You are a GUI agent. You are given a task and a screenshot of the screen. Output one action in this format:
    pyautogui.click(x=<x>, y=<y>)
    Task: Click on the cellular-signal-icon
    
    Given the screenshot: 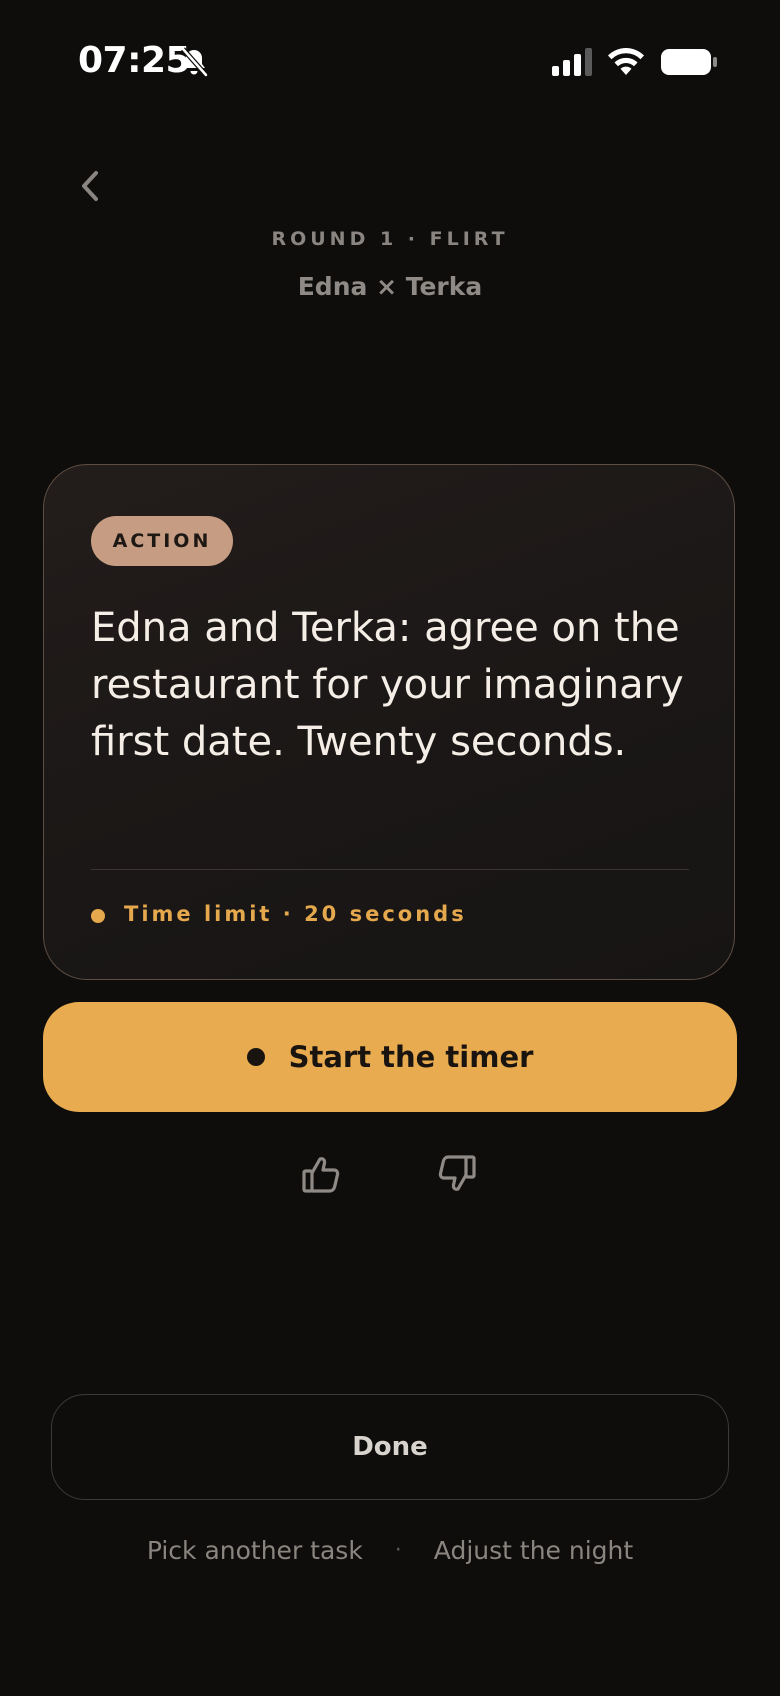 What is the action you would take?
    pyautogui.click(x=572, y=62)
    